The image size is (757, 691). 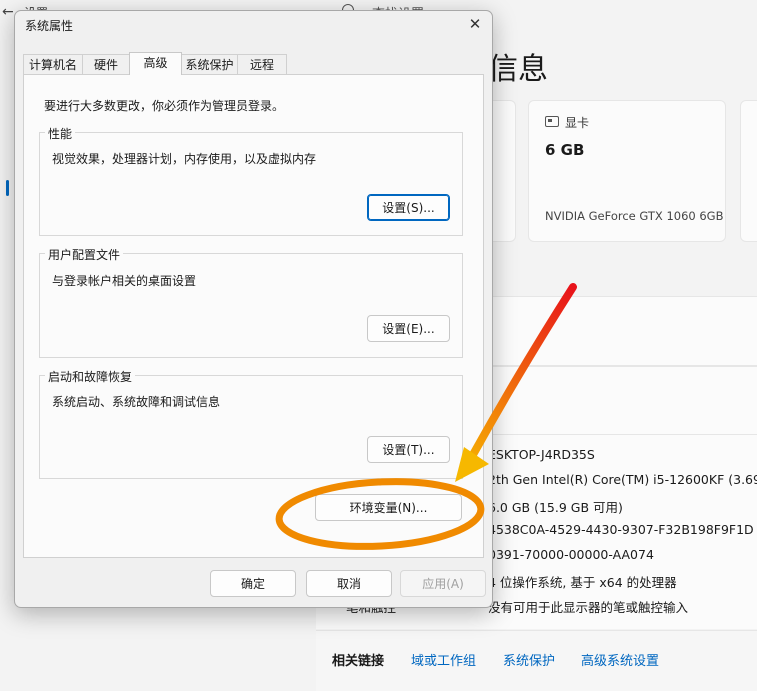 What do you see at coordinates (60, 133) in the screenshot?
I see `performance-group-title: 性能` at bounding box center [60, 133].